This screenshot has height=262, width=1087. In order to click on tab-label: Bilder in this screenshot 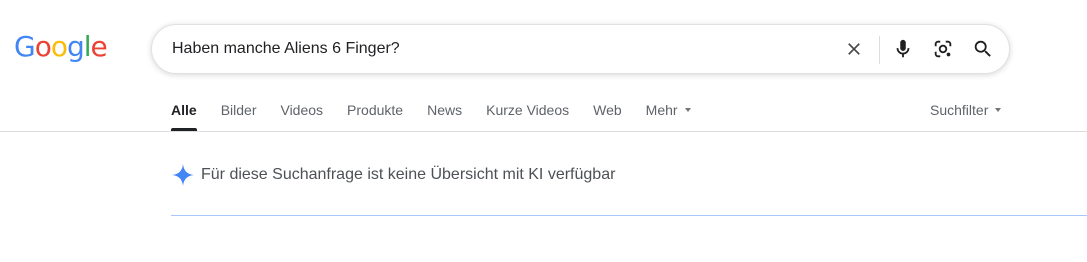, I will do `click(238, 110)`.